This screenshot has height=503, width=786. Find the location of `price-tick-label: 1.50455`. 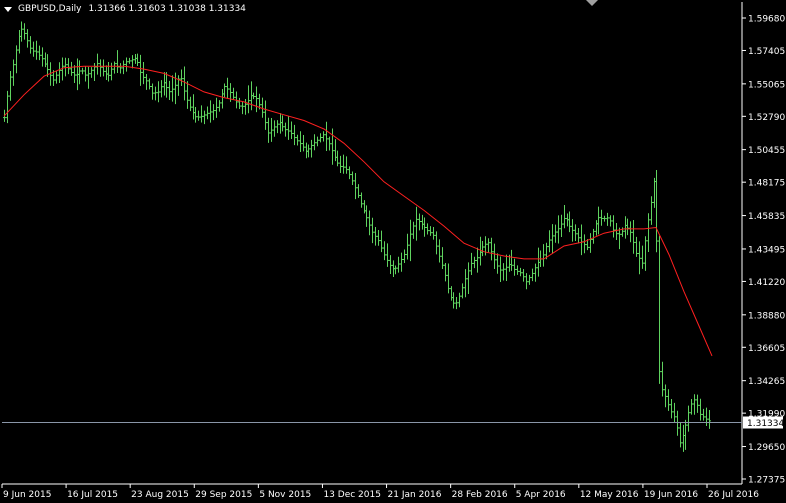

price-tick-label: 1.50455 is located at coordinates (766, 151).